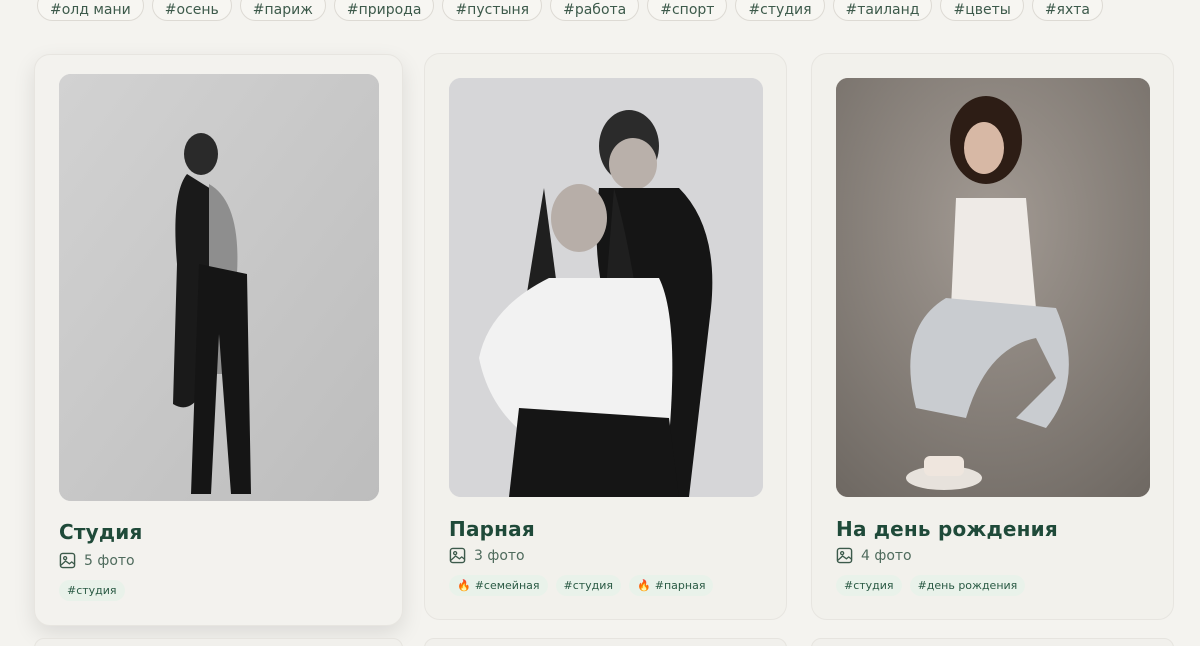 Image resolution: width=1200 pixels, height=646 pixels. Describe the element at coordinates (687, 10) in the screenshot. I see `tag-chip-sport: #спорт` at that location.